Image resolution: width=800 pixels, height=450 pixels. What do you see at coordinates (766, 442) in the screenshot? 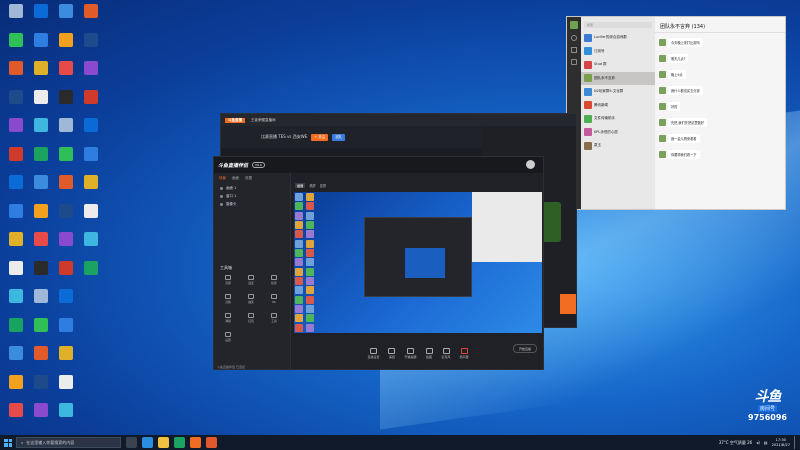
I see `network-icon: ▤` at bounding box center [766, 442].